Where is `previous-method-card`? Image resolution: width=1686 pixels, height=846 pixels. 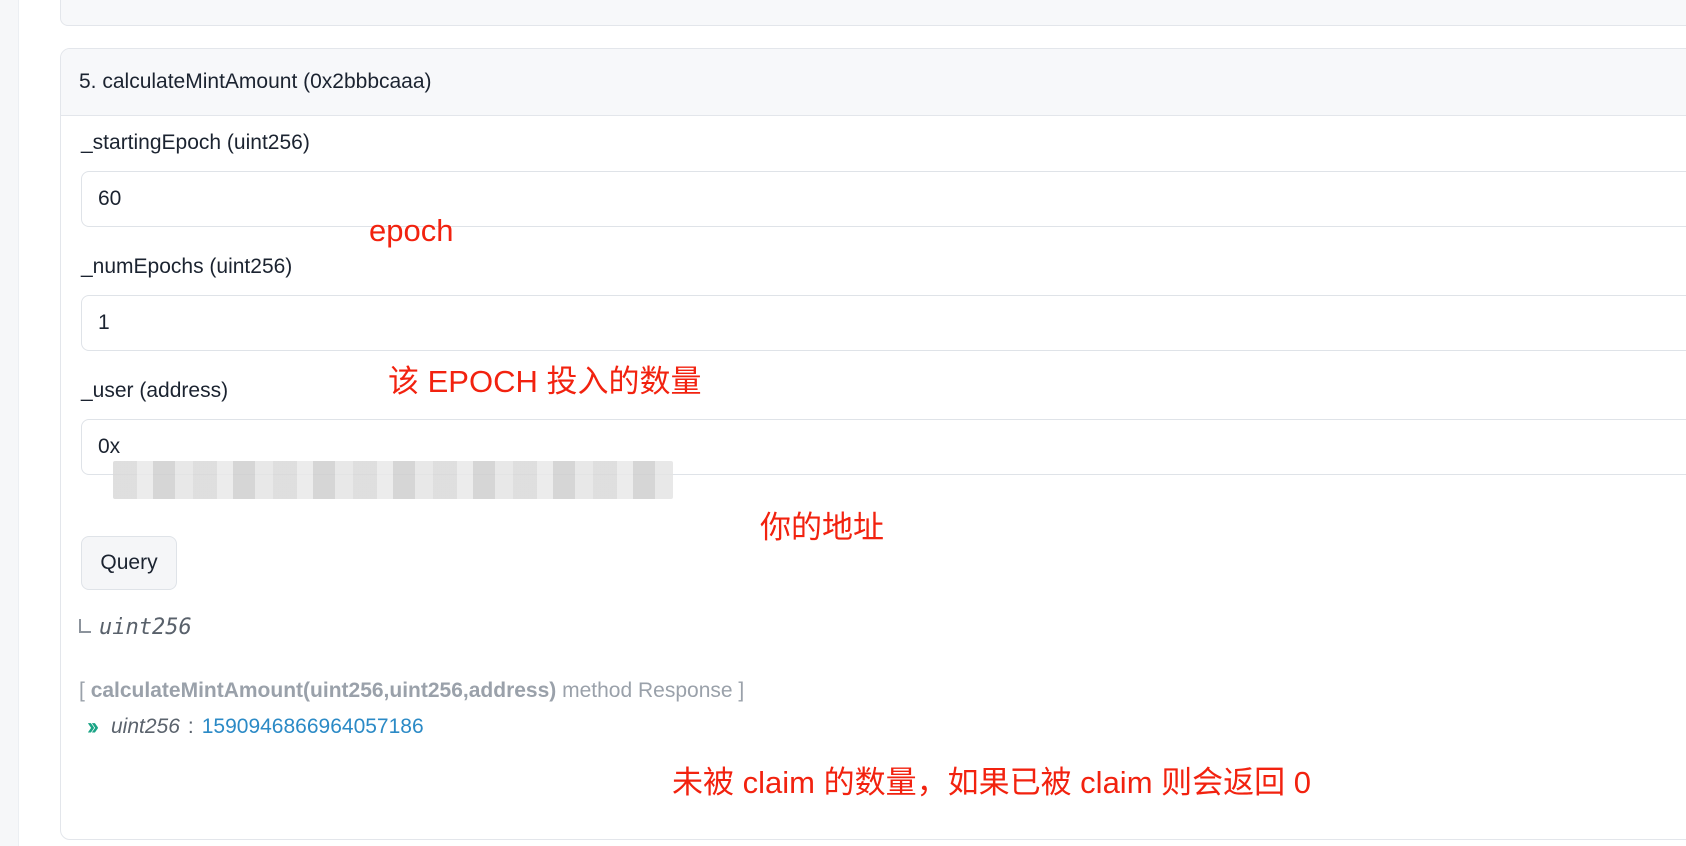
previous-method-card is located at coordinates (873, 13).